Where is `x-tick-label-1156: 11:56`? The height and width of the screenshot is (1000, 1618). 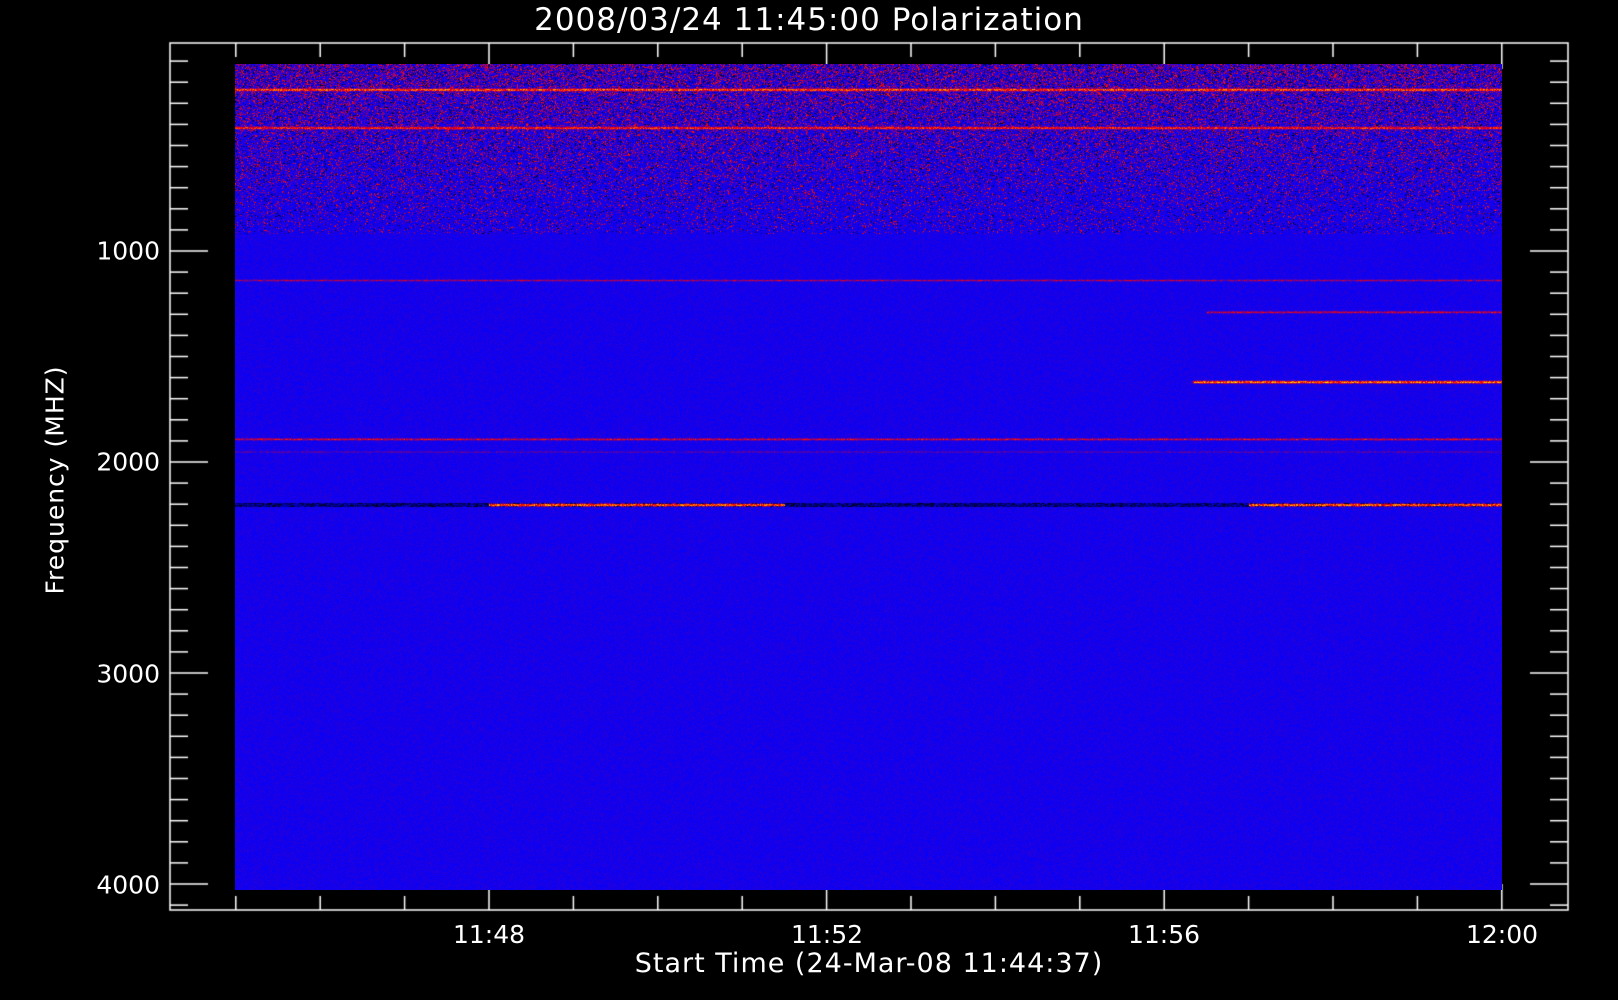
x-tick-label-1156: 11:56 is located at coordinates (1164, 934).